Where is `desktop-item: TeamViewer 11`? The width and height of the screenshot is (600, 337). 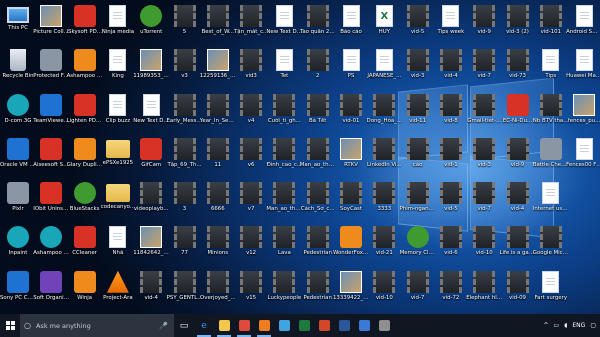
desktop-item: TeamViewer 11 is located at coordinates (51, 113).